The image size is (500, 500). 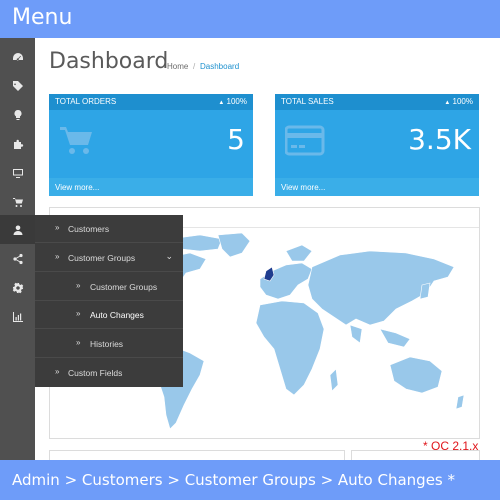 What do you see at coordinates (219, 66) in the screenshot?
I see `breadcrumb-current: Dashboard` at bounding box center [219, 66].